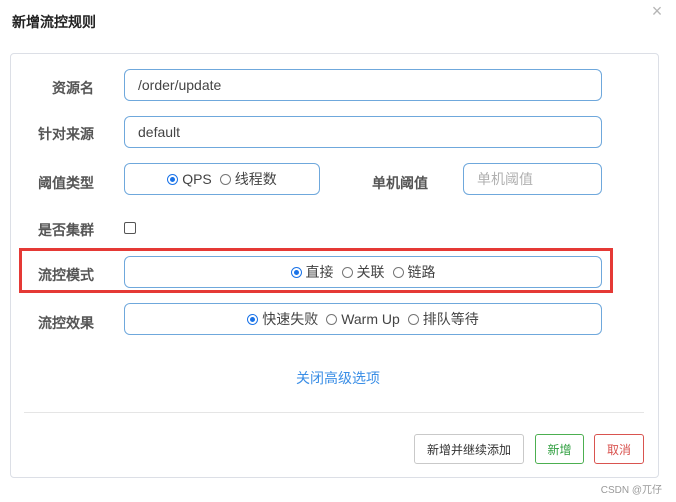  I want to click on radio-option-qps: QPS, so click(189, 179).